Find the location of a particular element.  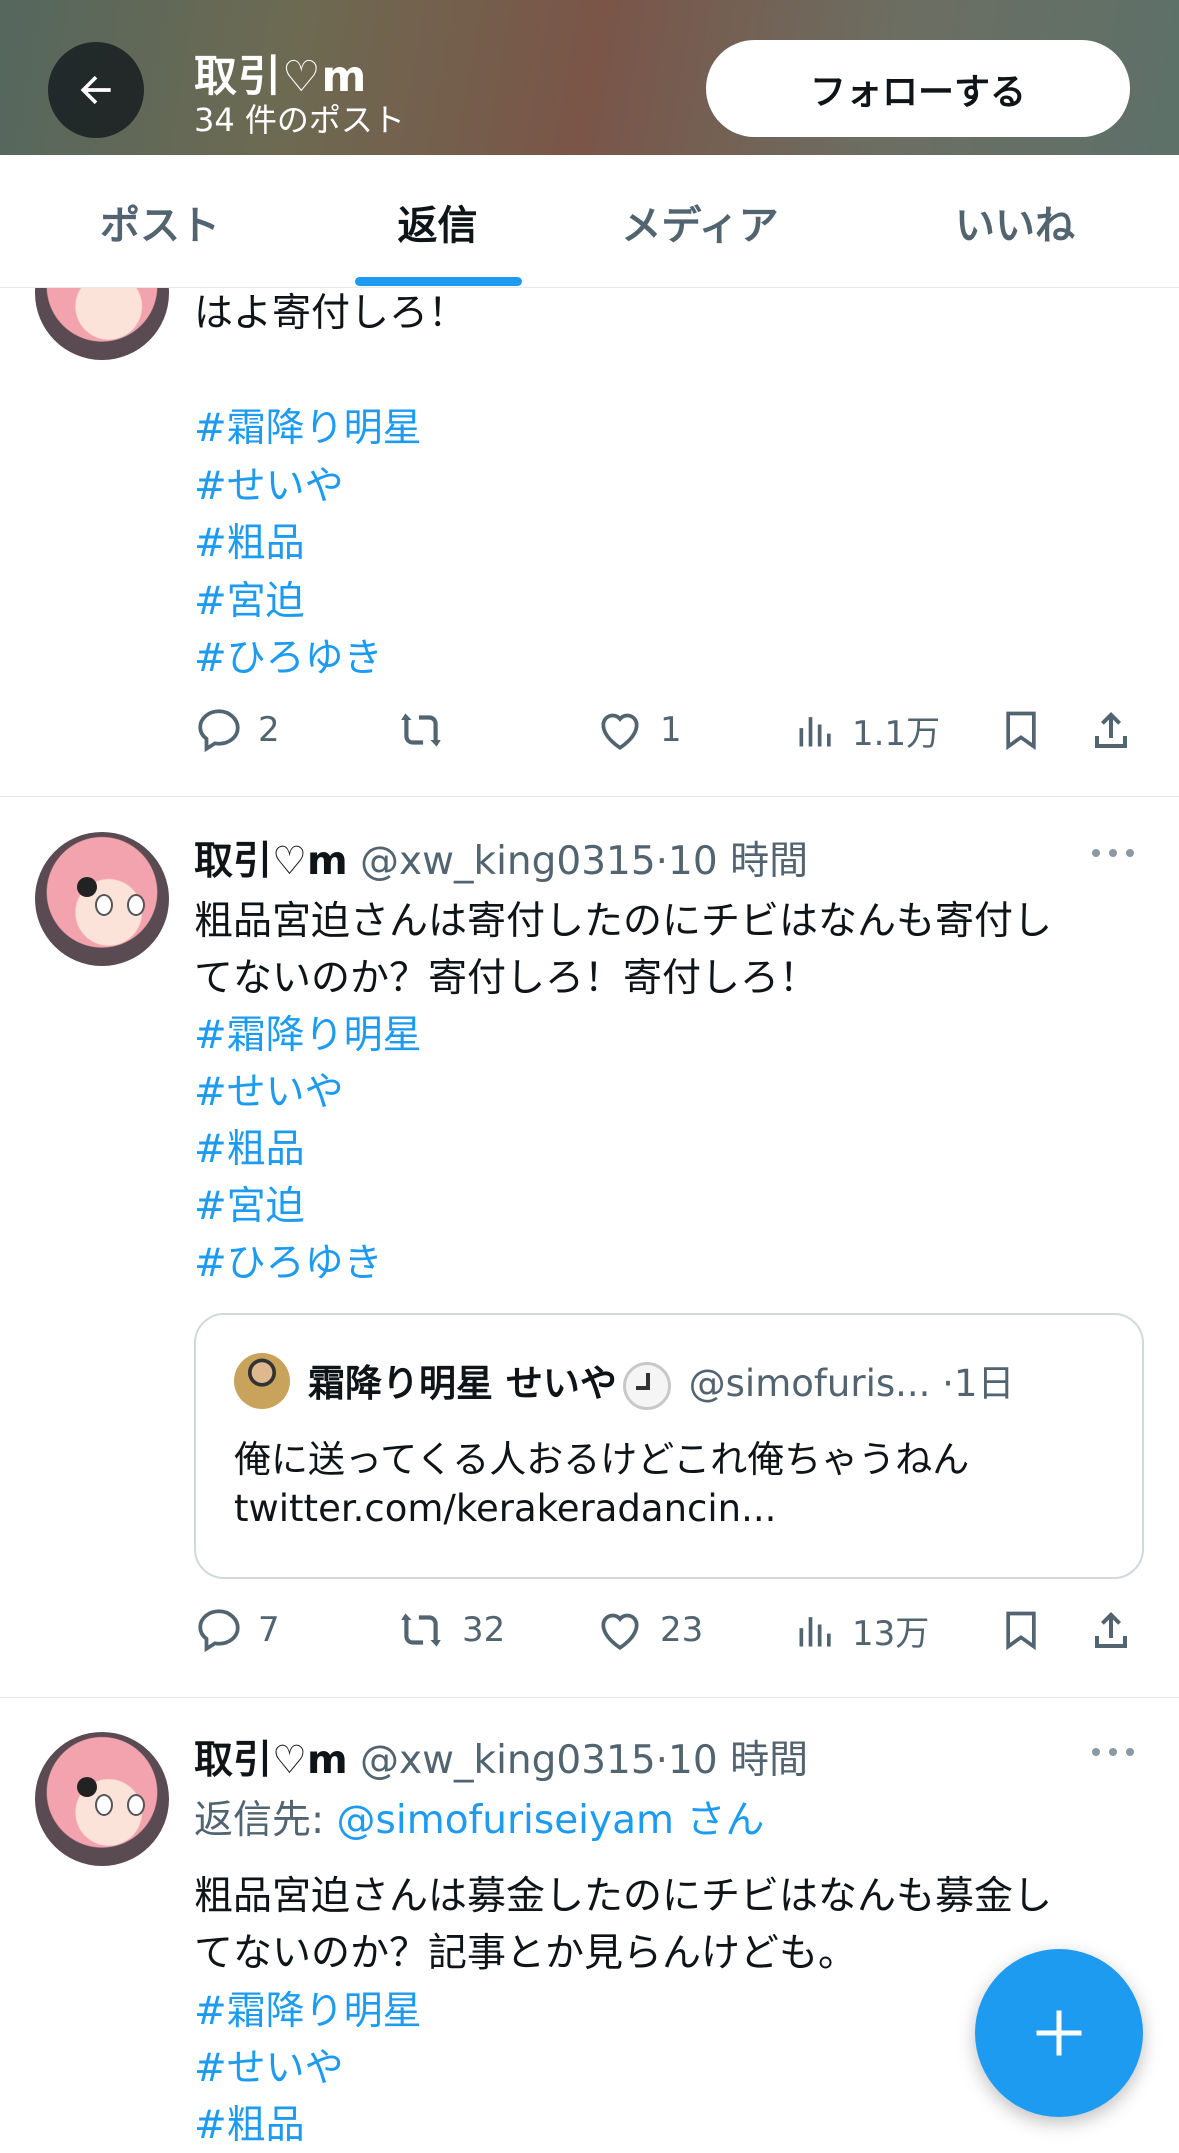

post-actions: 7 32 23 13万 is located at coordinates (664, 1630).